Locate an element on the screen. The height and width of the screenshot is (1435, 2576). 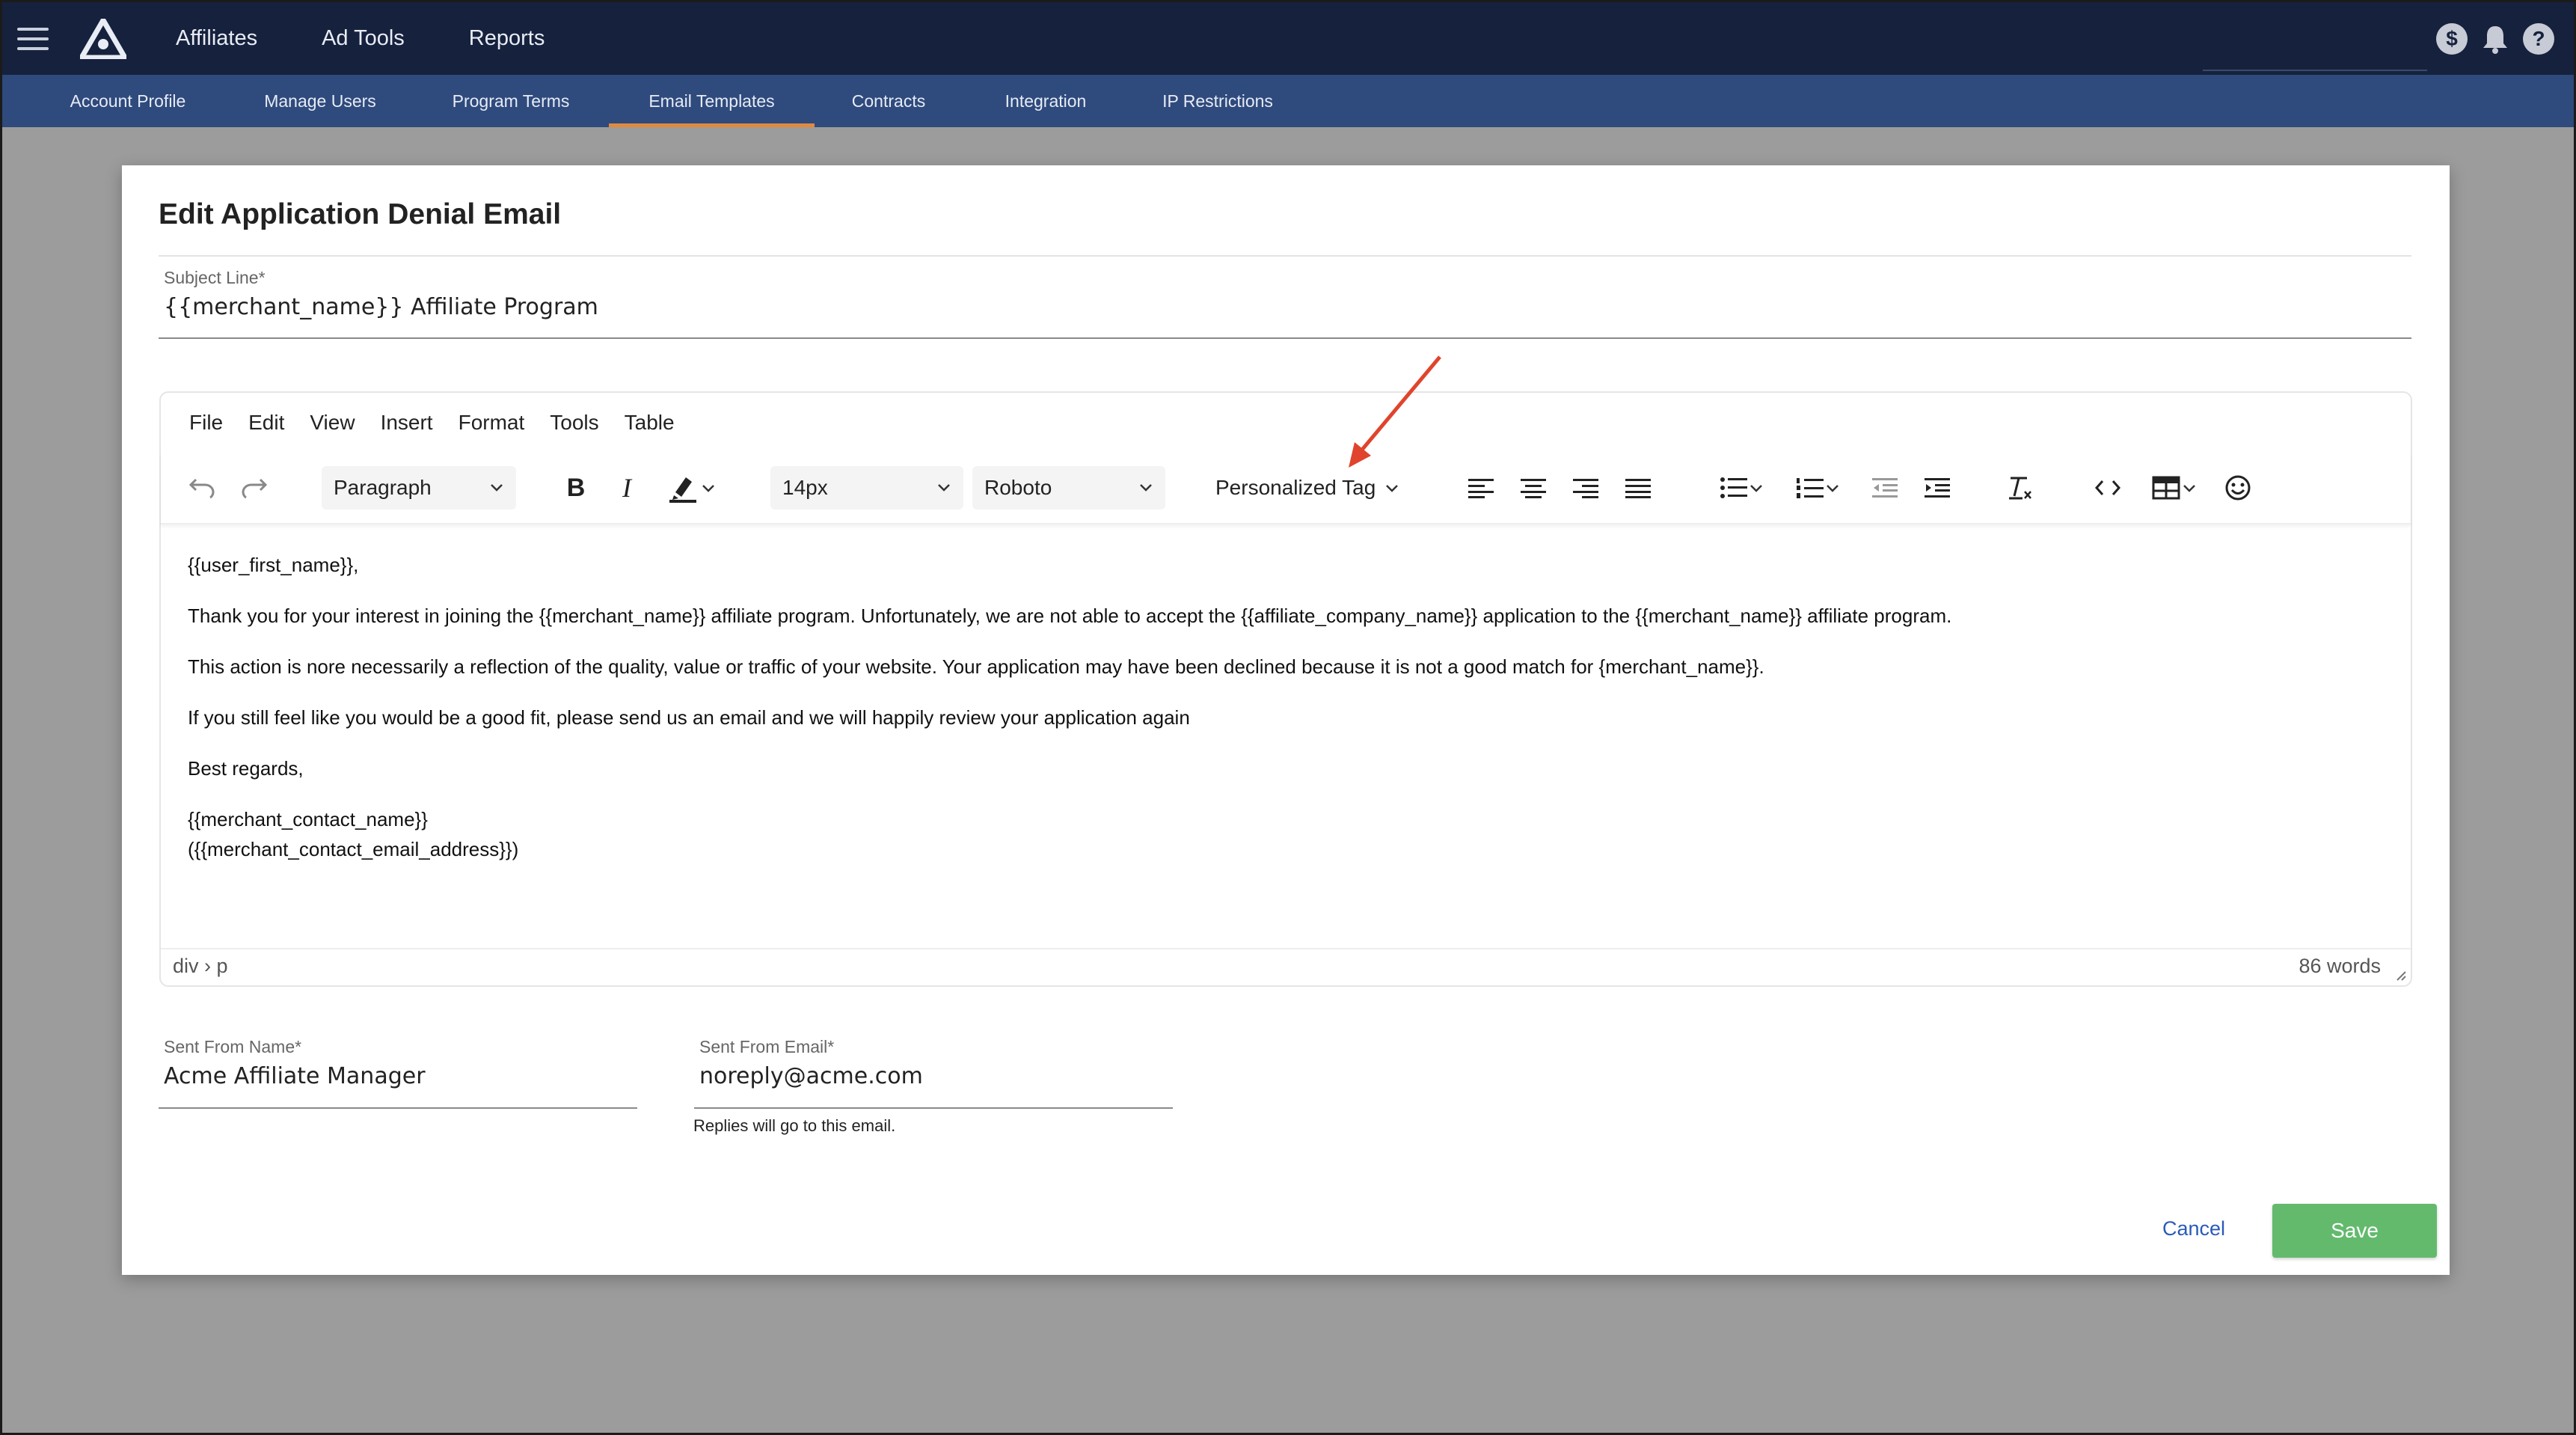
font-family-value: Roboto is located at coordinates (1018, 488).